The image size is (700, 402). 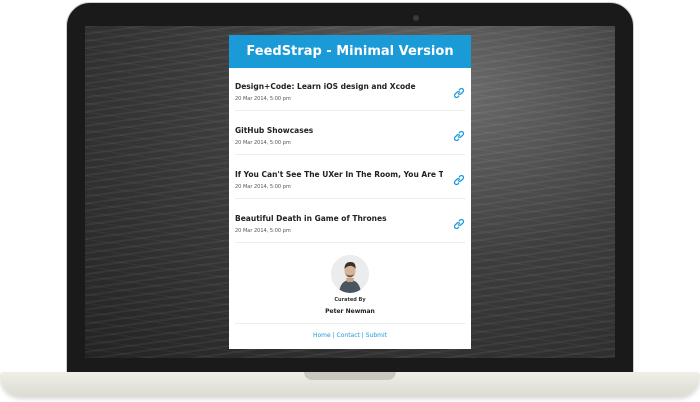 I want to click on curator-name: Peter Newman, so click(x=350, y=311).